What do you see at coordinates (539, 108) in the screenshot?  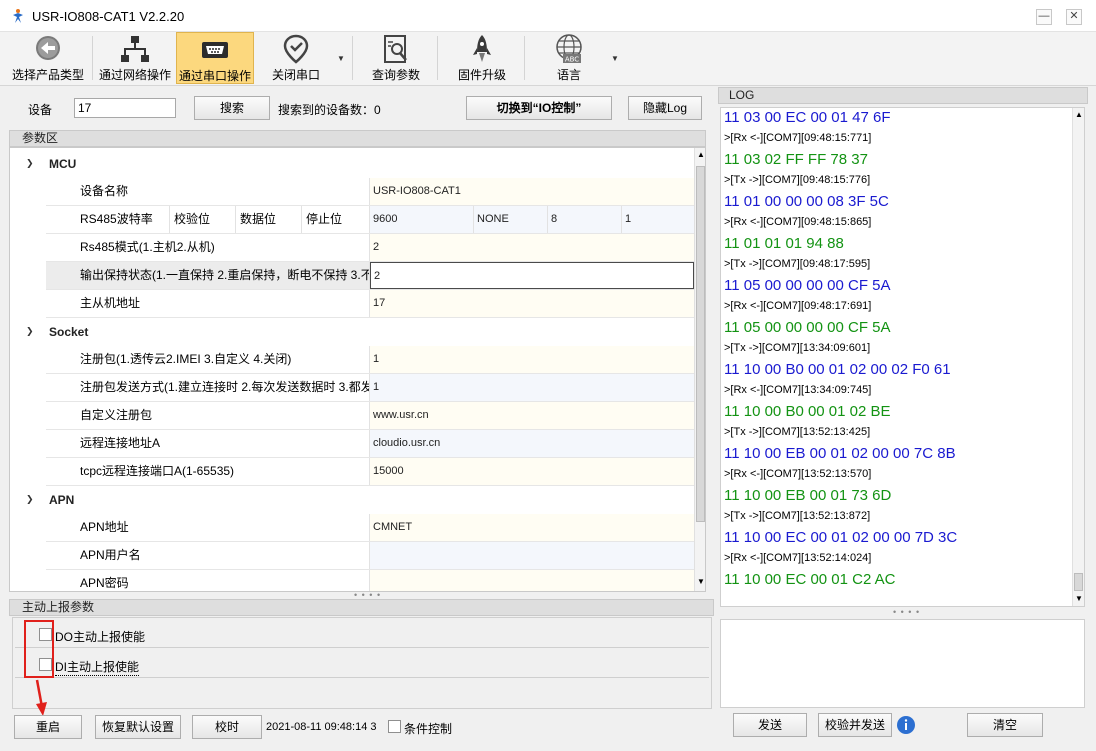 I see `switch-io-control-button: 切换到“IO控制”` at bounding box center [539, 108].